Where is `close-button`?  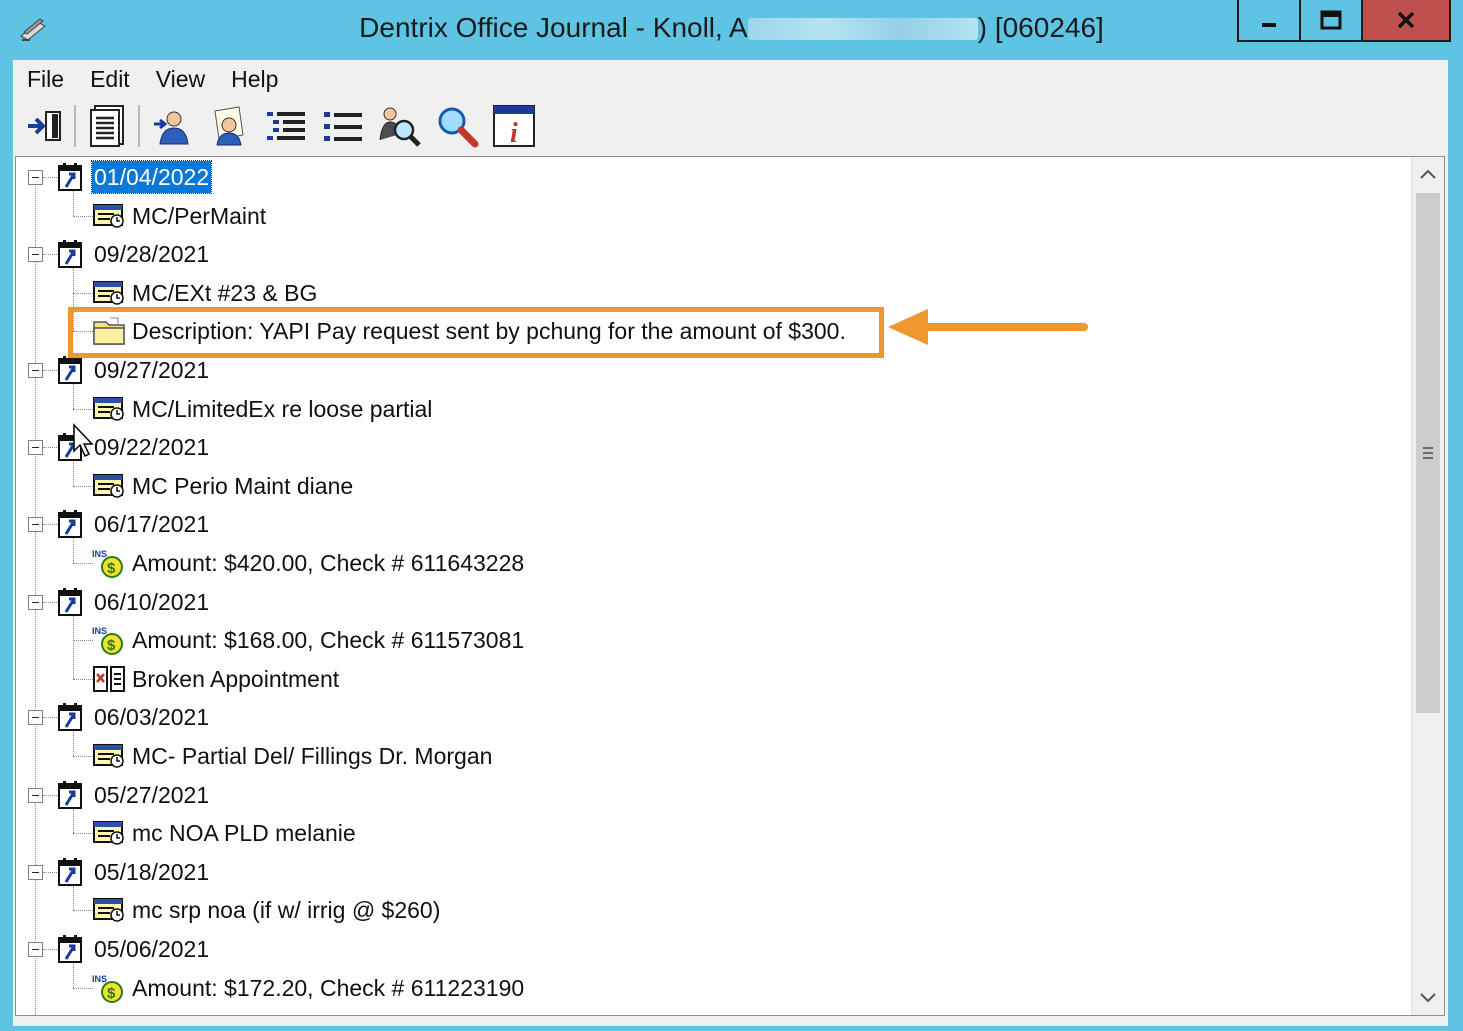 close-button is located at coordinates (1406, 20).